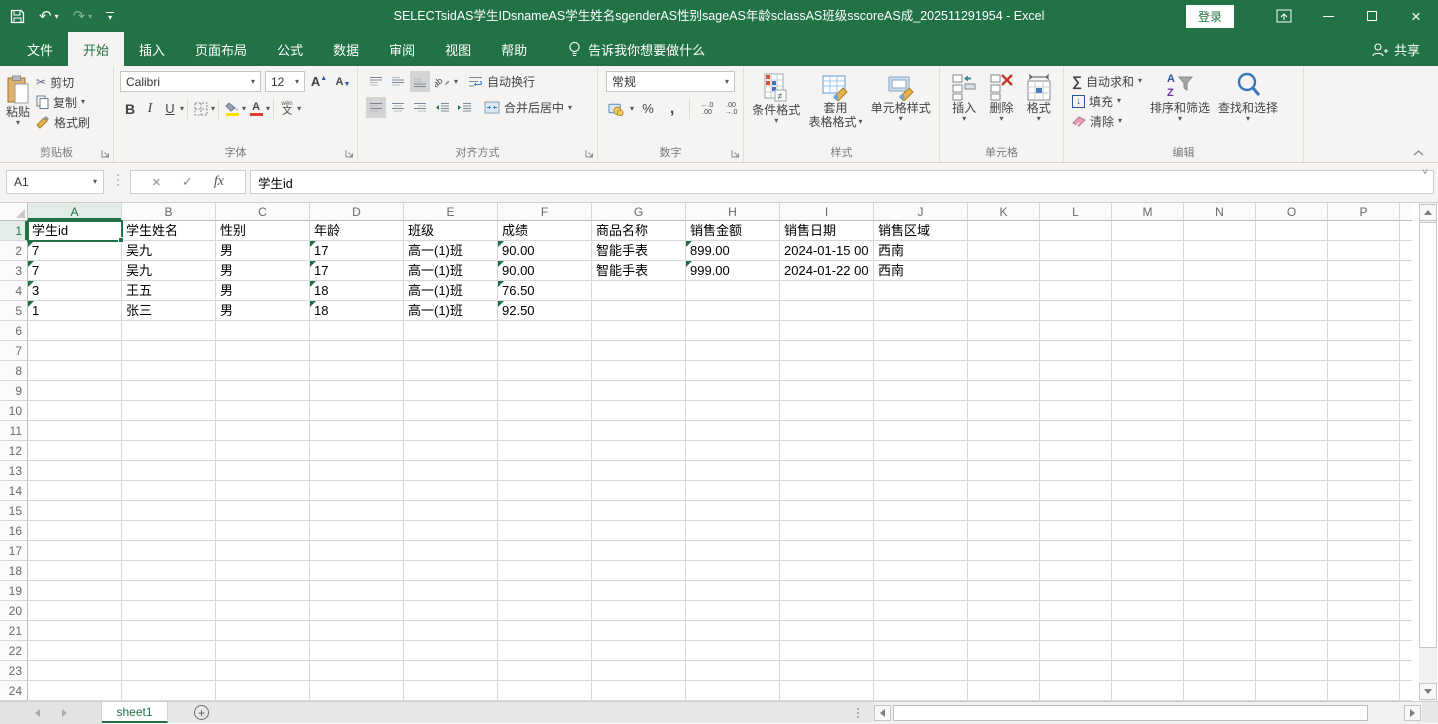  What do you see at coordinates (921, 611) in the screenshot?
I see `cell-J20` at bounding box center [921, 611].